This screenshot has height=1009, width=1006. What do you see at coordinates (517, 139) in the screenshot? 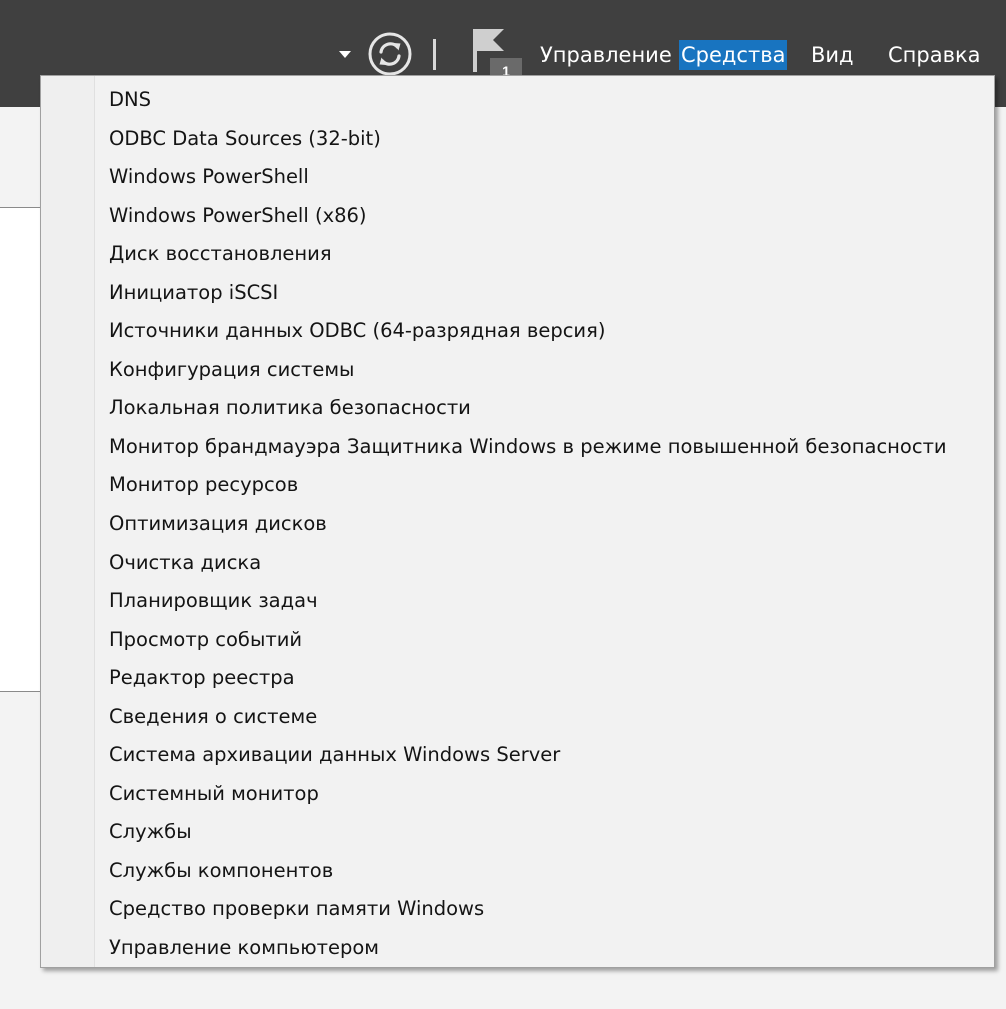
I see `menu-item-odbc-32: ODBC Data Sources (32-bit)` at bounding box center [517, 139].